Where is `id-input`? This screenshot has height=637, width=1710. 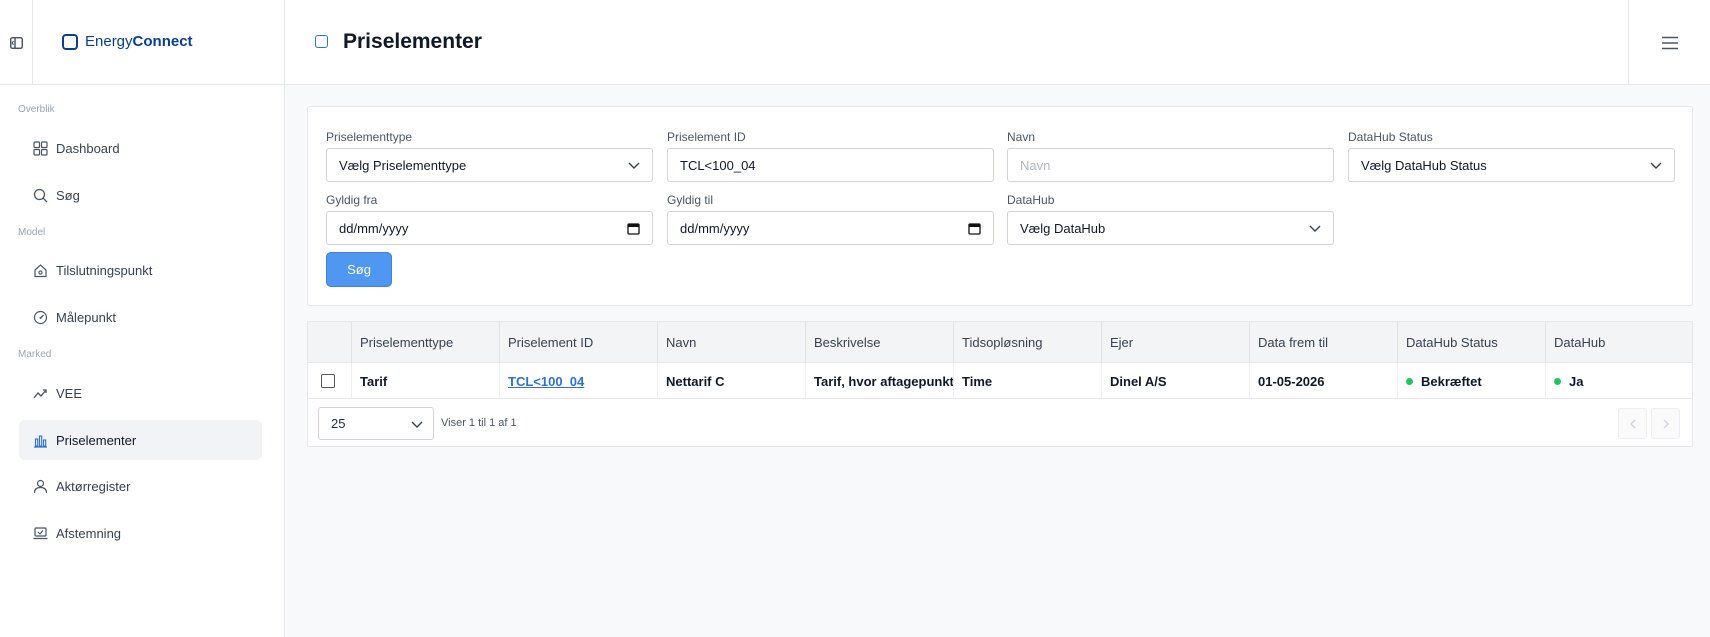 id-input is located at coordinates (830, 165).